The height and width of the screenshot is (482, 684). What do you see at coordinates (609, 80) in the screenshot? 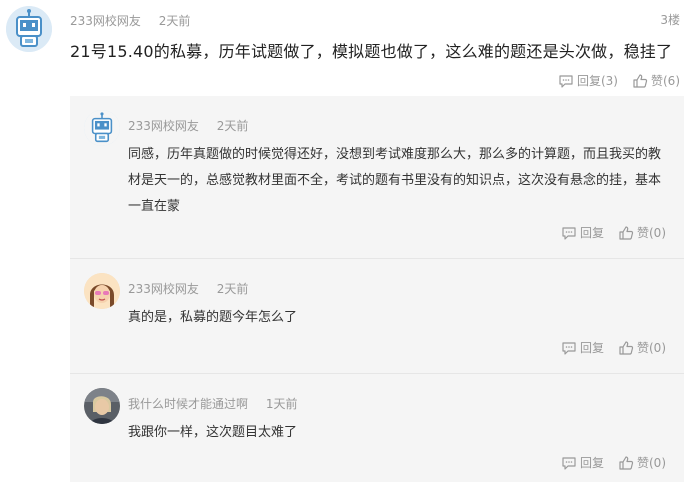
I see `reply-count: (3)` at bounding box center [609, 80].